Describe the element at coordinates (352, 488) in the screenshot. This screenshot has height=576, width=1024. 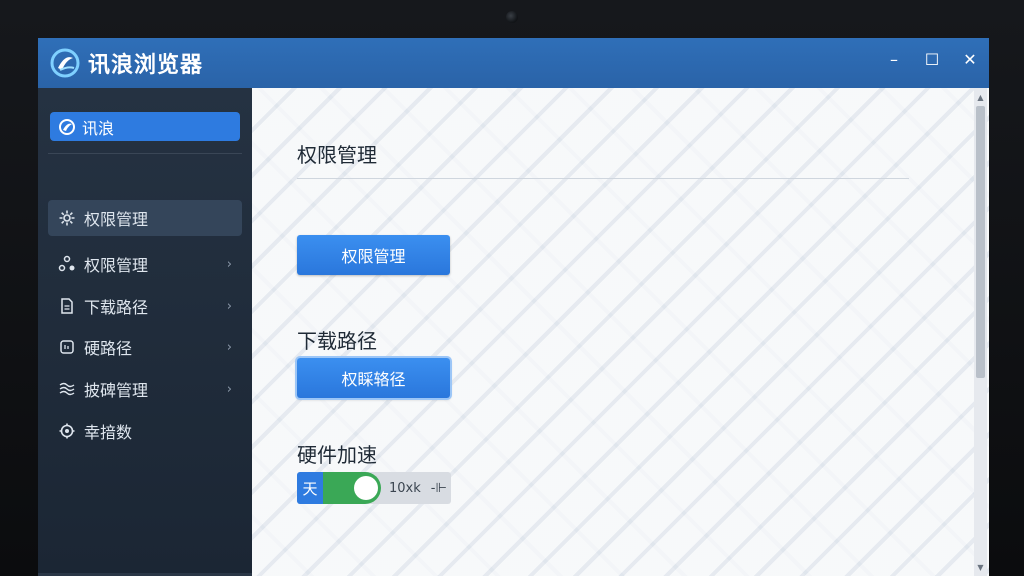
I see `hardware-acceleration-toggle` at that location.